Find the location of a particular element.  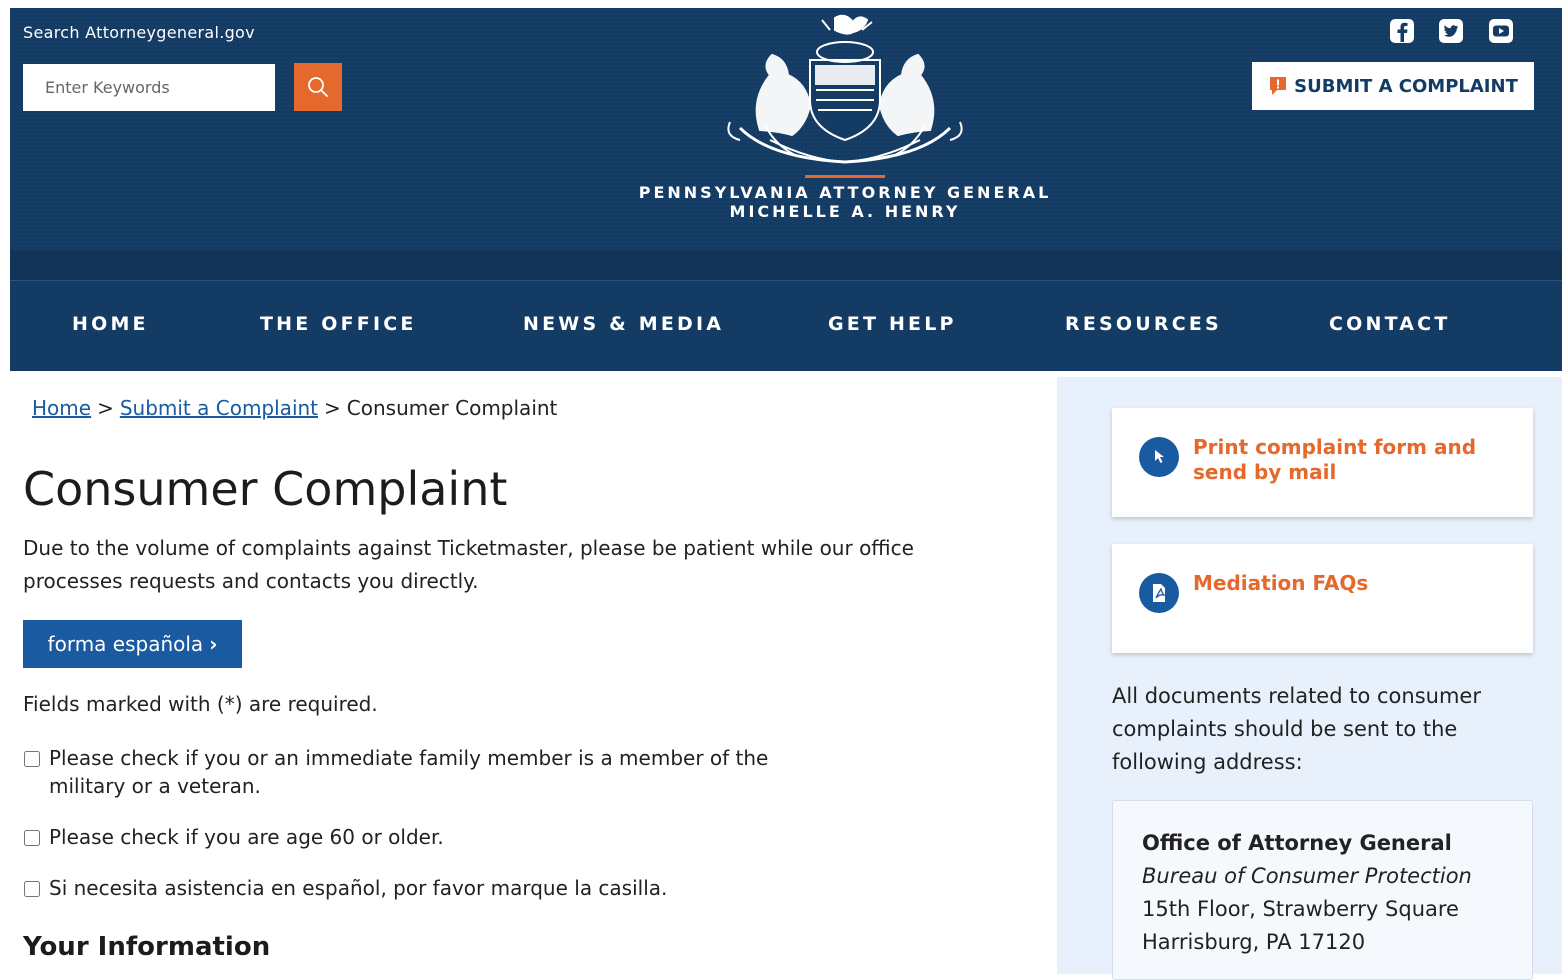

nav-home: HOME is located at coordinates (110, 324).